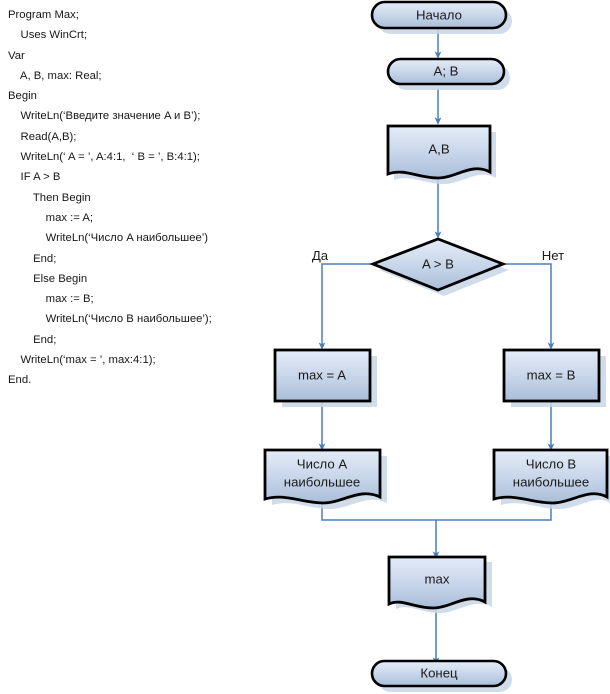 This screenshot has height=694, width=610. I want to click on decision-label: A > B, so click(438, 263).